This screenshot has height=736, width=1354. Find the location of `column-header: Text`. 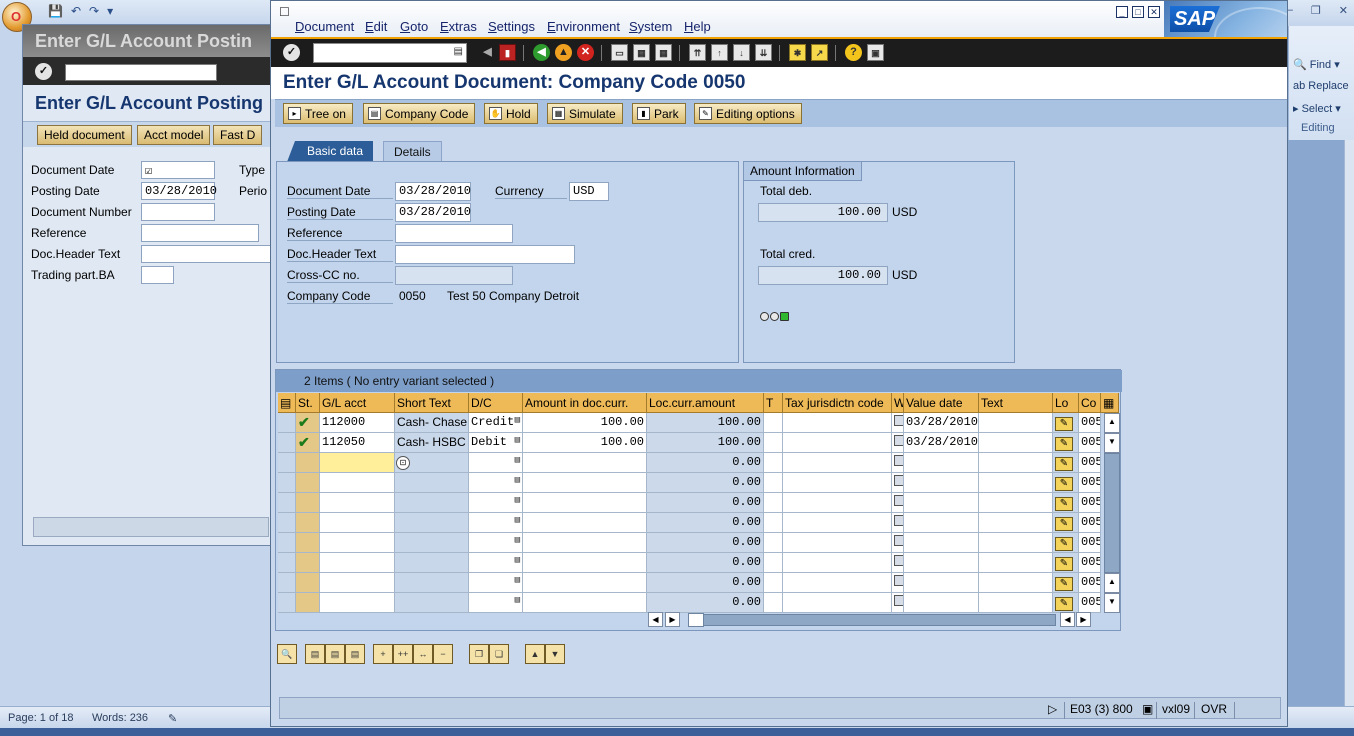

column-header: Text is located at coordinates (1016, 403).